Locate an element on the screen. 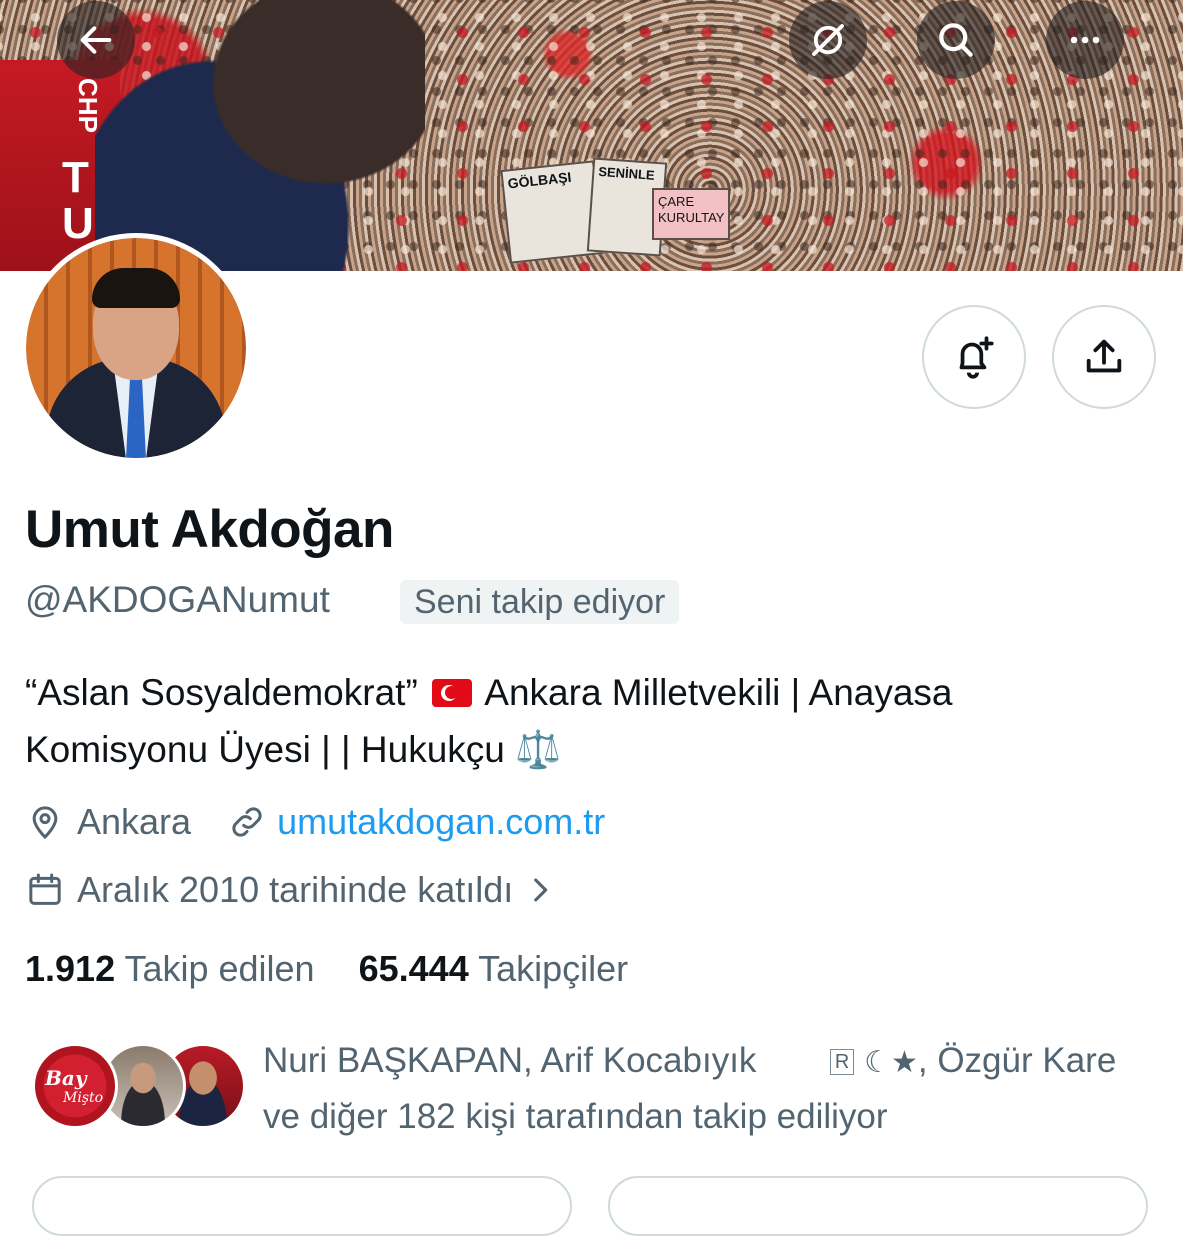 The width and height of the screenshot is (1183, 1236). more-horizontal-icon is located at coordinates (1085, 40).